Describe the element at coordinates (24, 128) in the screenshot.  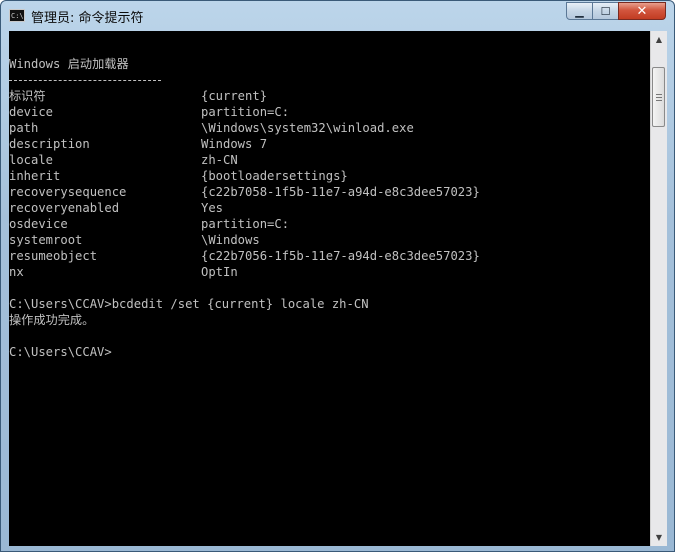
I see `entry-key: path` at that location.